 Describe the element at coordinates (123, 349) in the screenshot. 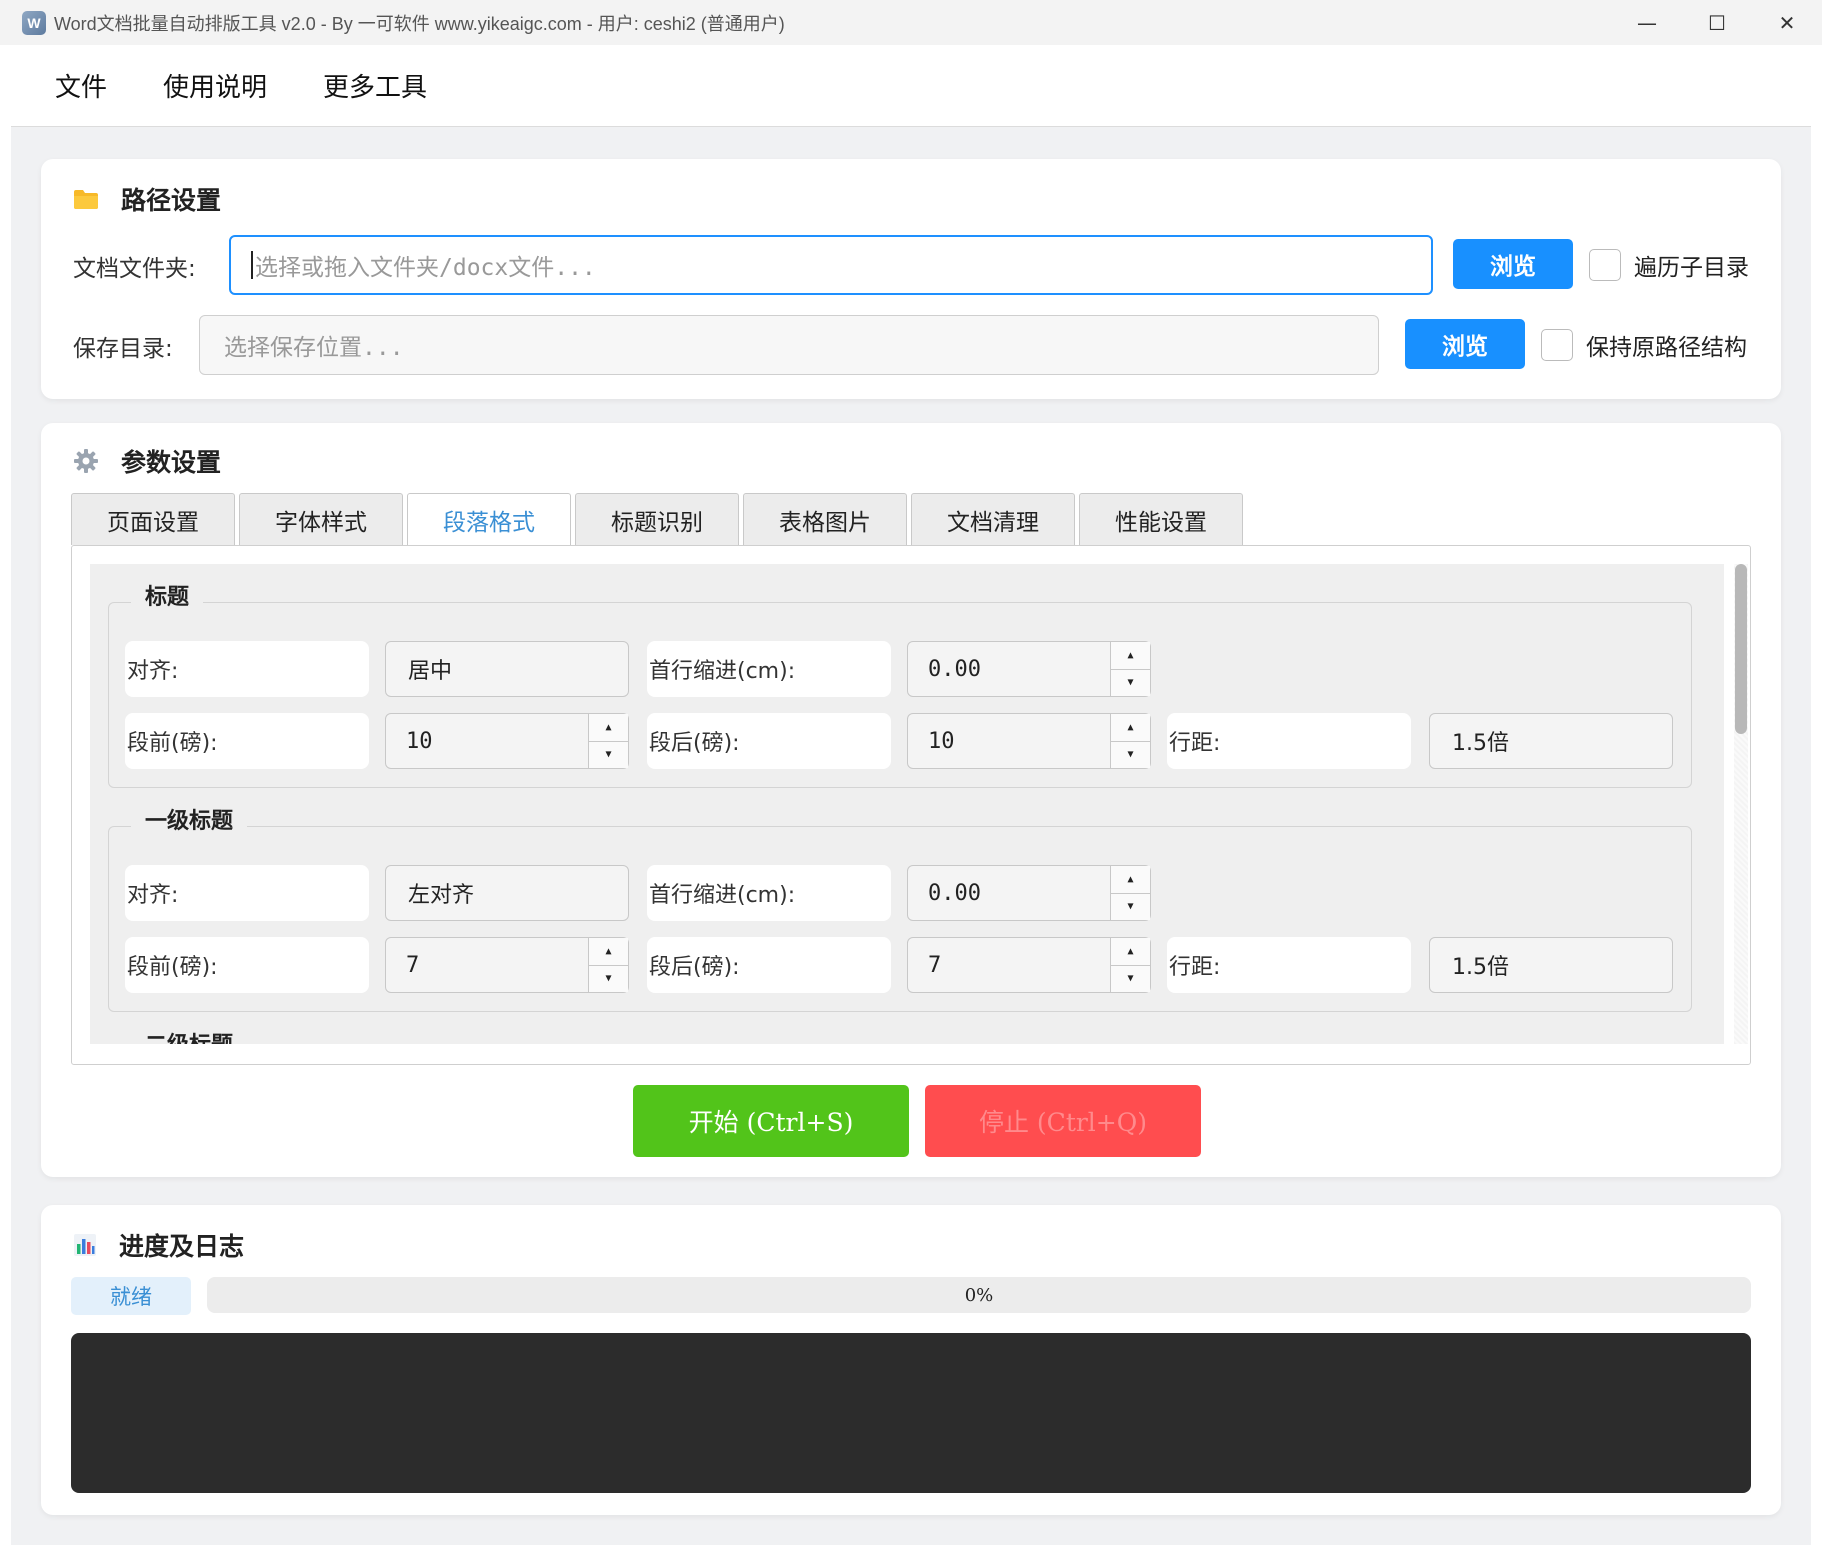

I see `save-dir-label: 保存目录:` at that location.